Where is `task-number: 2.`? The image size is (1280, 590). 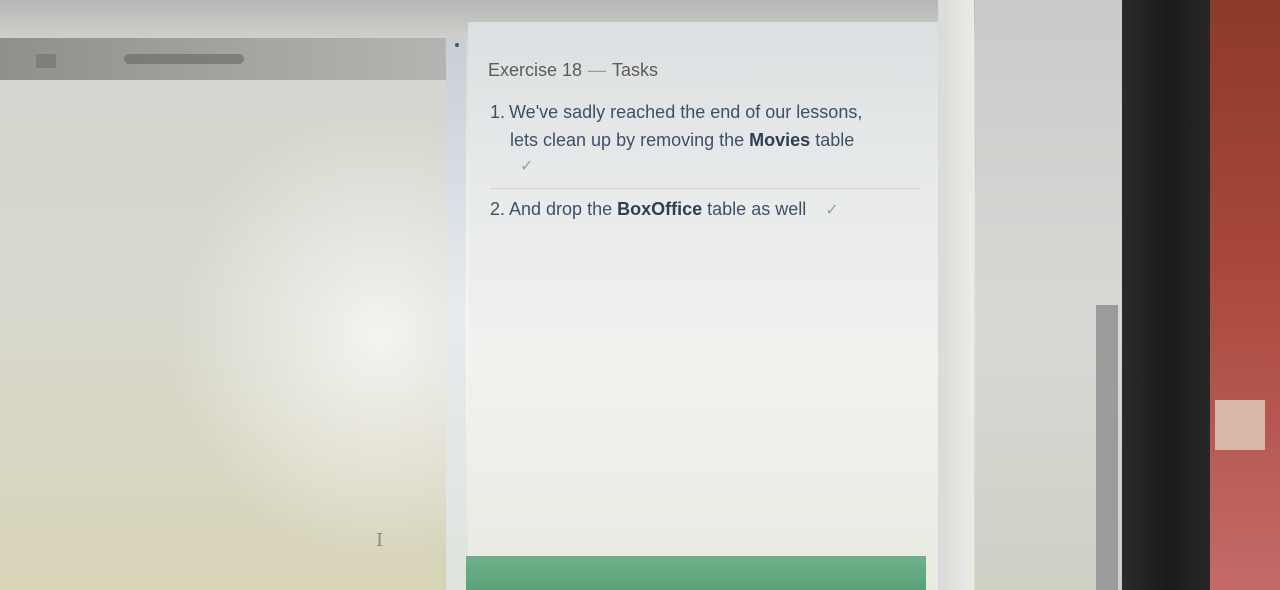 task-number: 2. is located at coordinates (498, 209).